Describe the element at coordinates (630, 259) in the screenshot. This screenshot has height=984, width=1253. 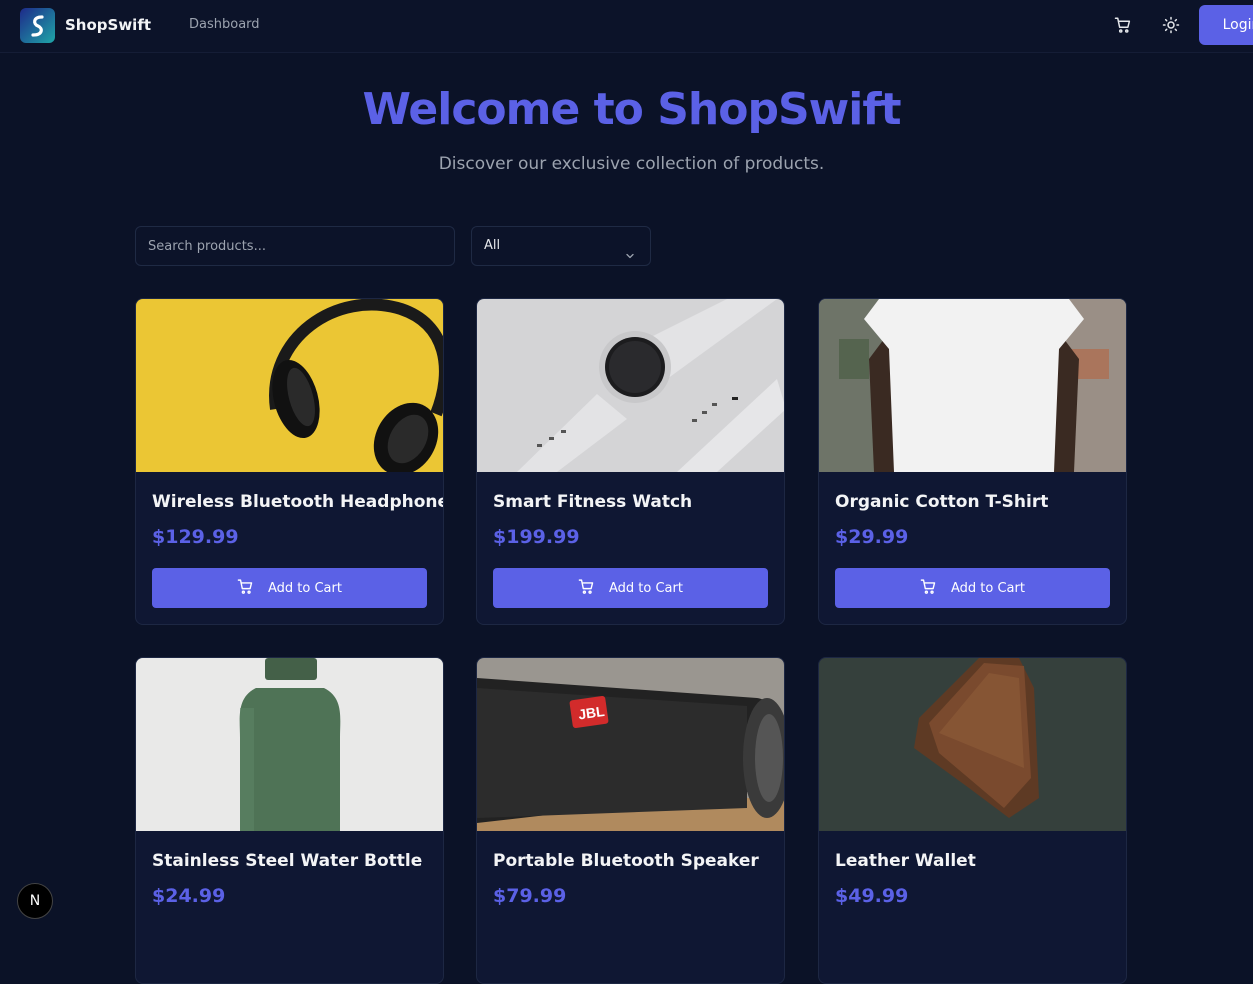
I see `chevron-down-icon` at that location.